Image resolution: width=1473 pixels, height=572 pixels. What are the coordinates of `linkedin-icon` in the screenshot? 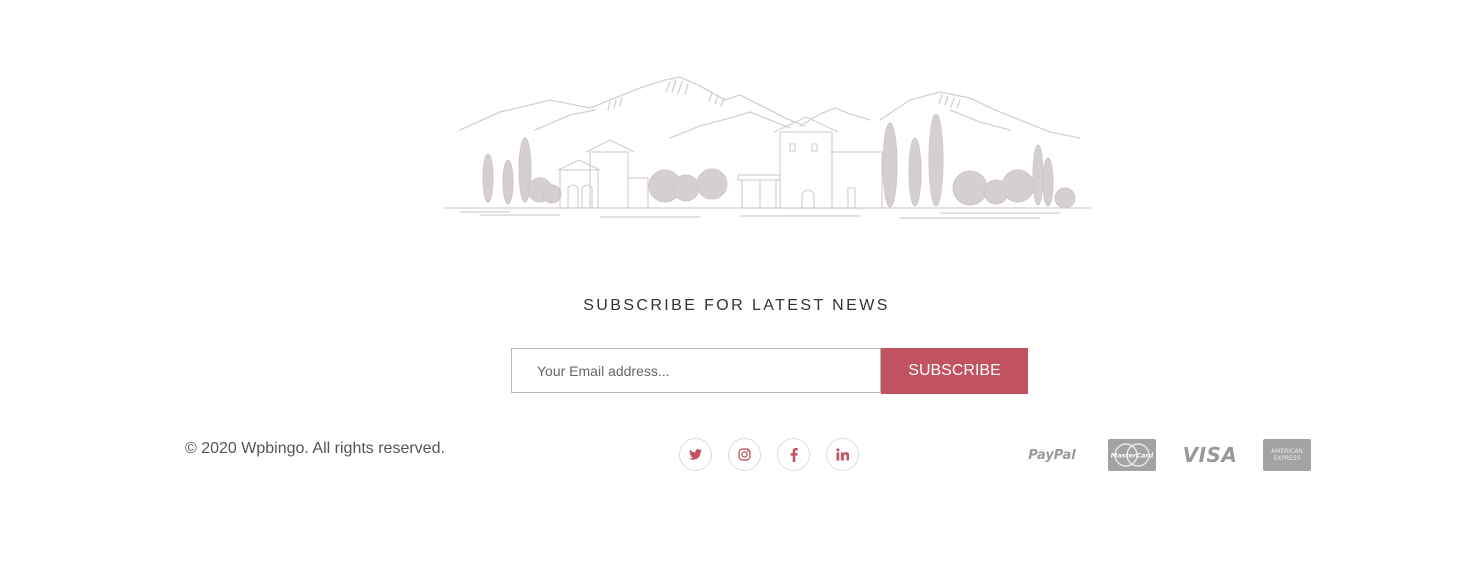 It's located at (842, 454).